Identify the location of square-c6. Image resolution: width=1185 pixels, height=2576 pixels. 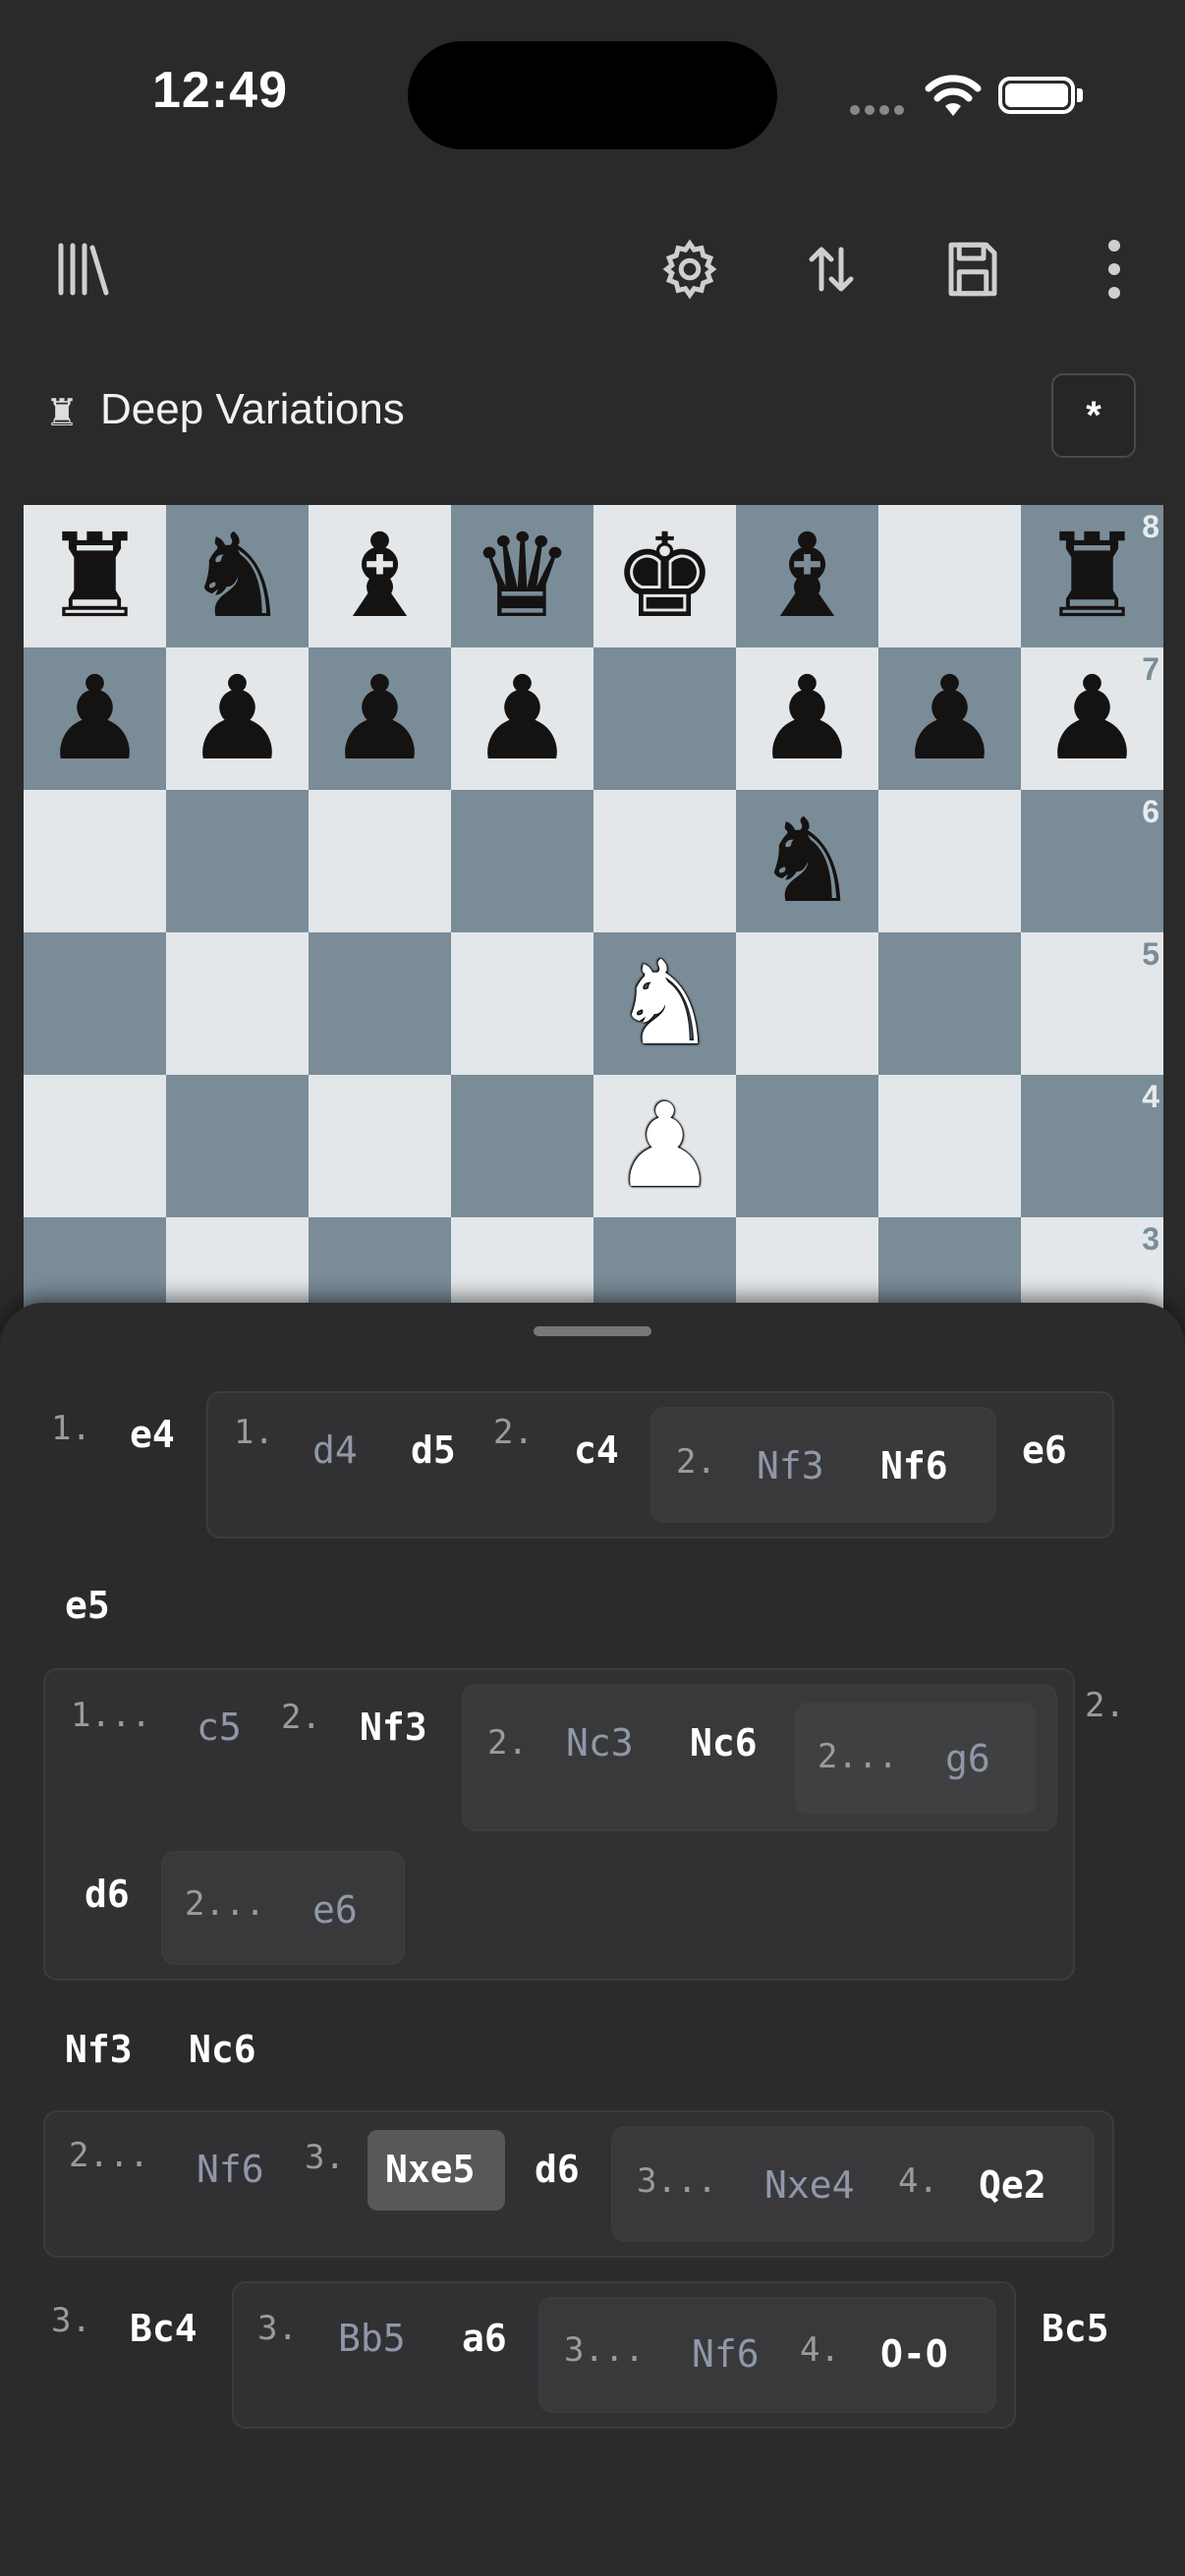
(380, 861).